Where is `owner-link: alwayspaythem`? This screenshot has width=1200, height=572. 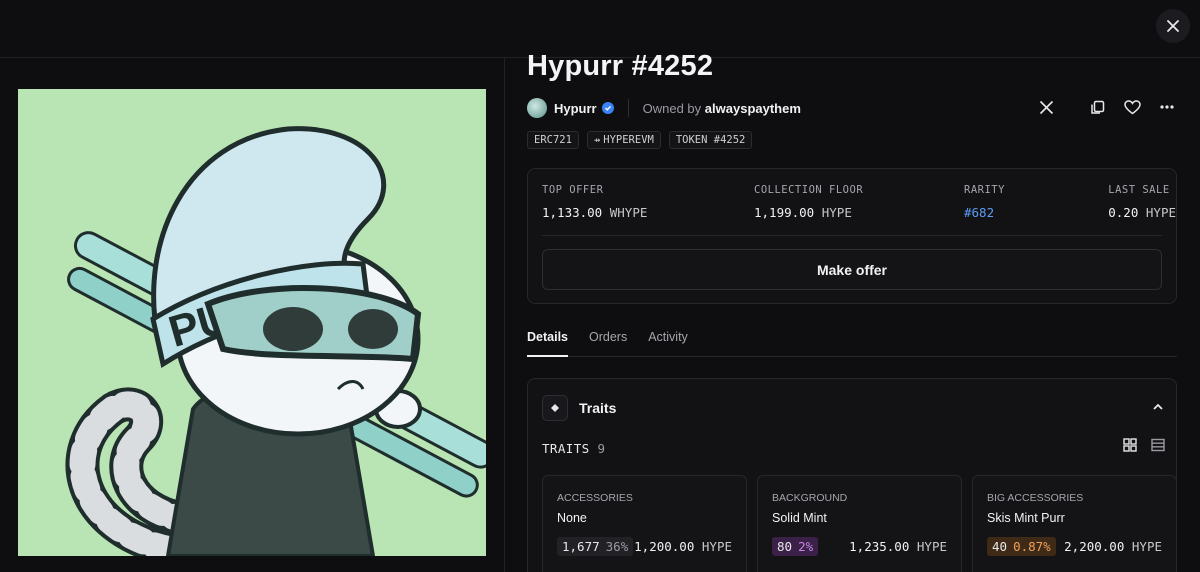
owner-link: alwayspaythem is located at coordinates (753, 108).